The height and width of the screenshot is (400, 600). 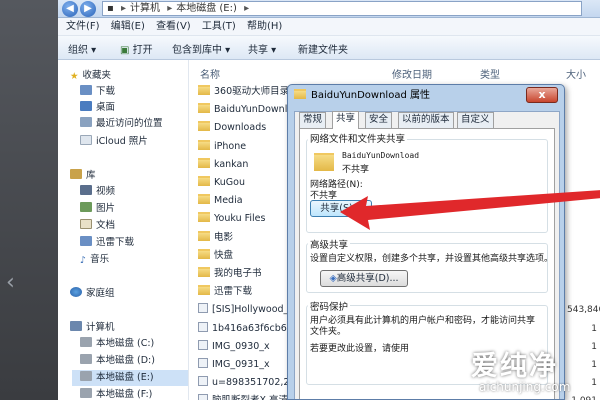 What do you see at coordinates (264, 27) in the screenshot?
I see `menu-help: 帮助(H)` at bounding box center [264, 27].